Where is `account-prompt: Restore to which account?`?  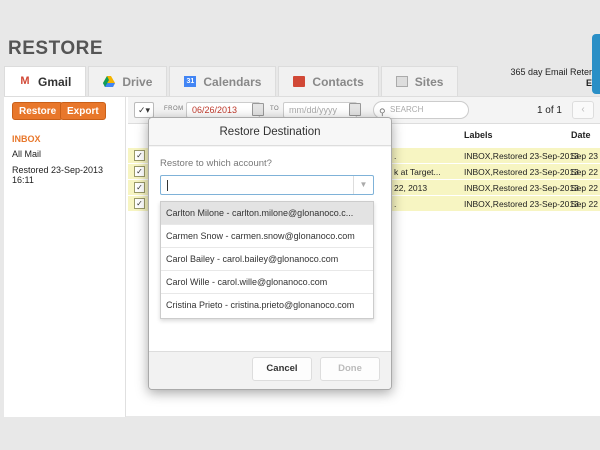
account-prompt: Restore to which account? is located at coordinates (216, 163).